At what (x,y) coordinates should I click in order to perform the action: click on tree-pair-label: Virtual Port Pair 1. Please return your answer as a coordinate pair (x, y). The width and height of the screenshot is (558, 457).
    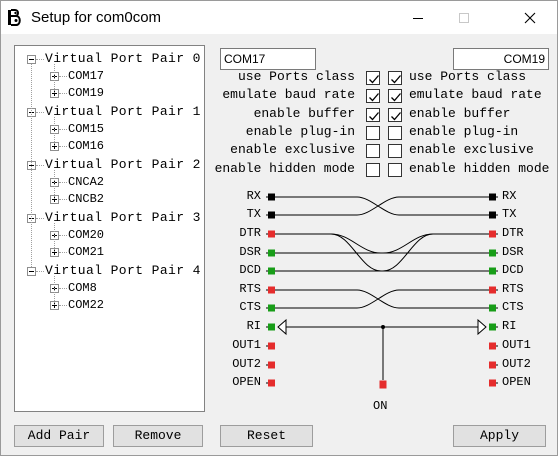
    Looking at the image, I should click on (123, 111).